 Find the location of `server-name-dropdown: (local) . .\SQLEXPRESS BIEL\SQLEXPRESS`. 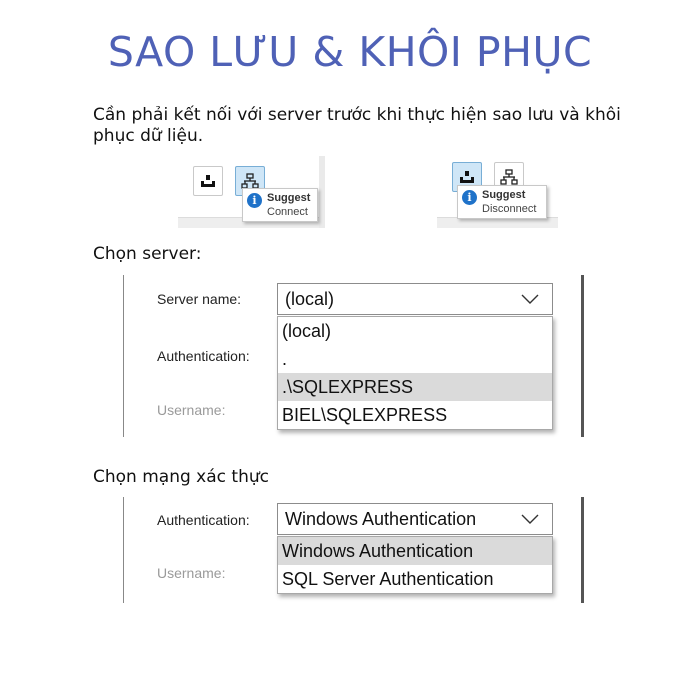

server-name-dropdown: (local) . .\SQLEXPRESS BIEL\SQLEXPRESS is located at coordinates (415, 373).